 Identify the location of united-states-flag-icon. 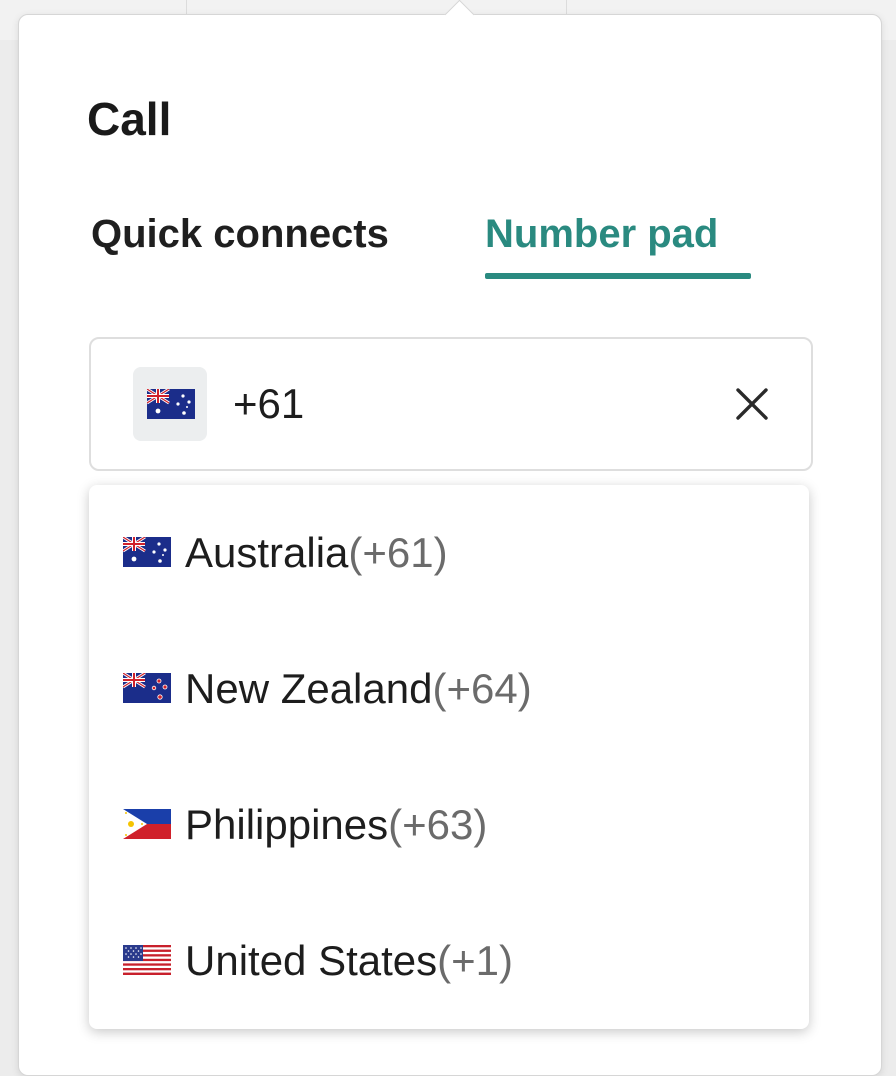
(147, 960).